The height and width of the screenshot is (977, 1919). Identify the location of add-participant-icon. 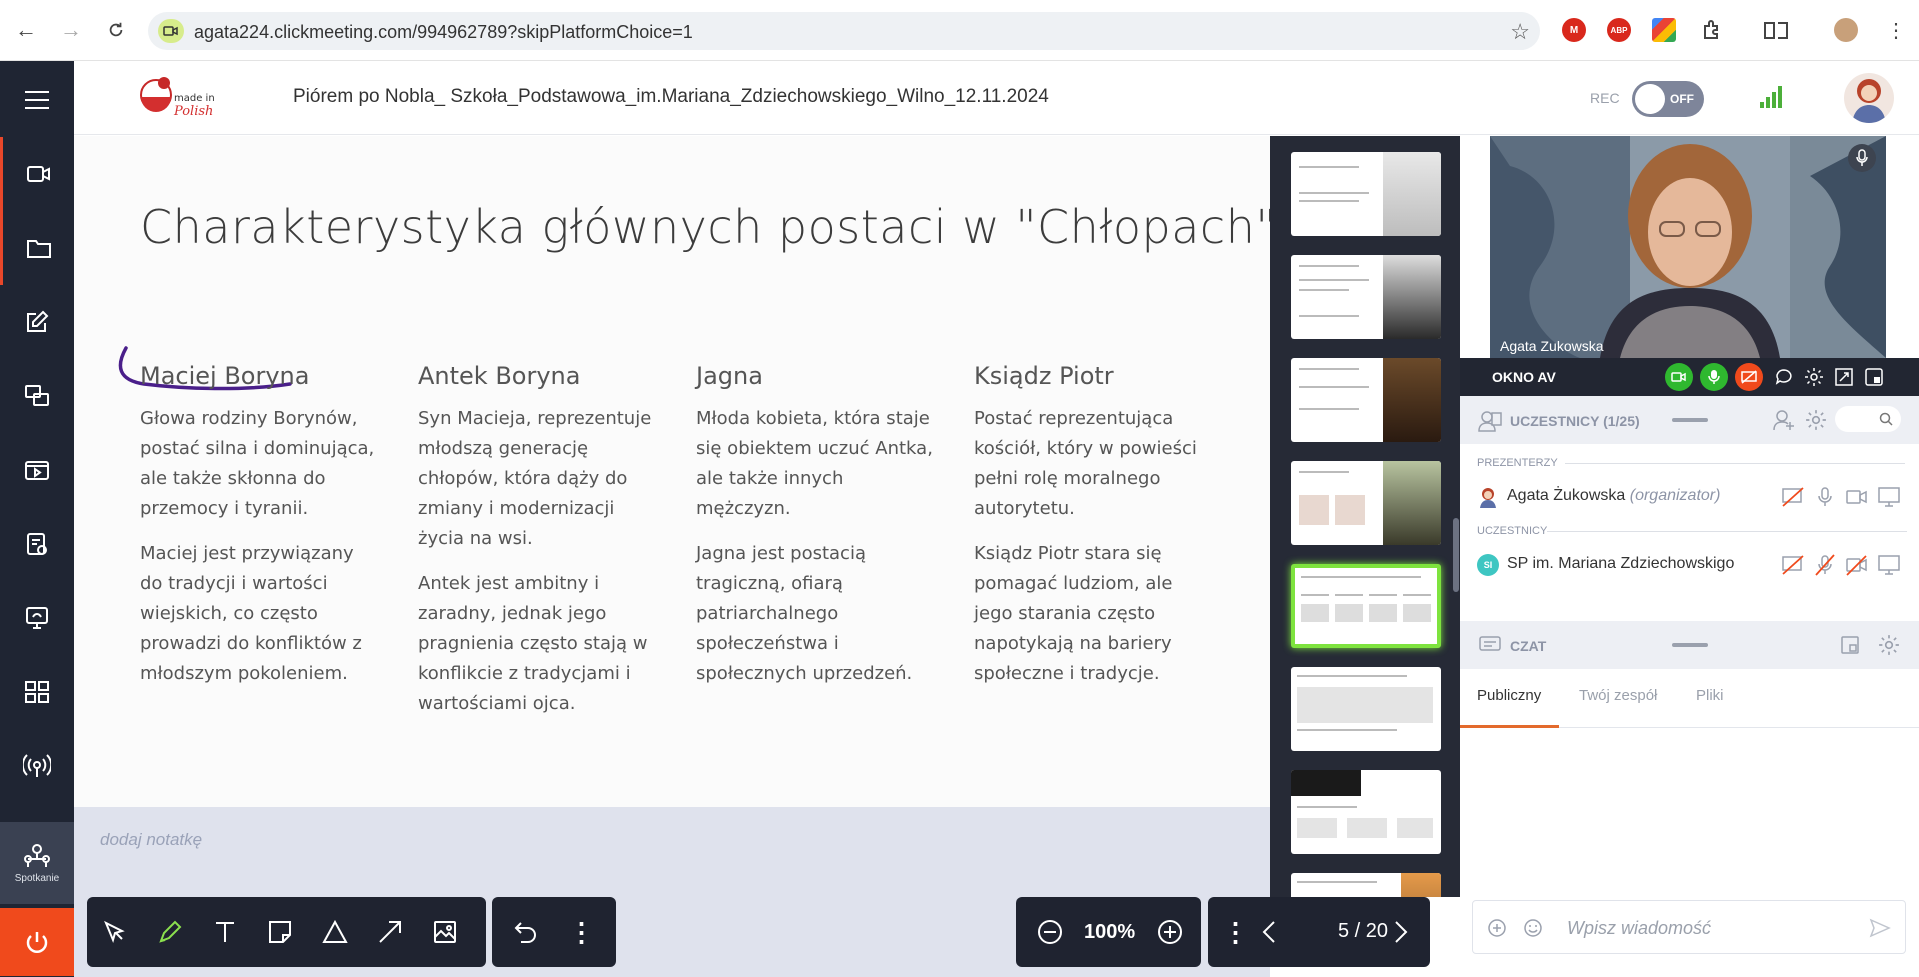
(1784, 420).